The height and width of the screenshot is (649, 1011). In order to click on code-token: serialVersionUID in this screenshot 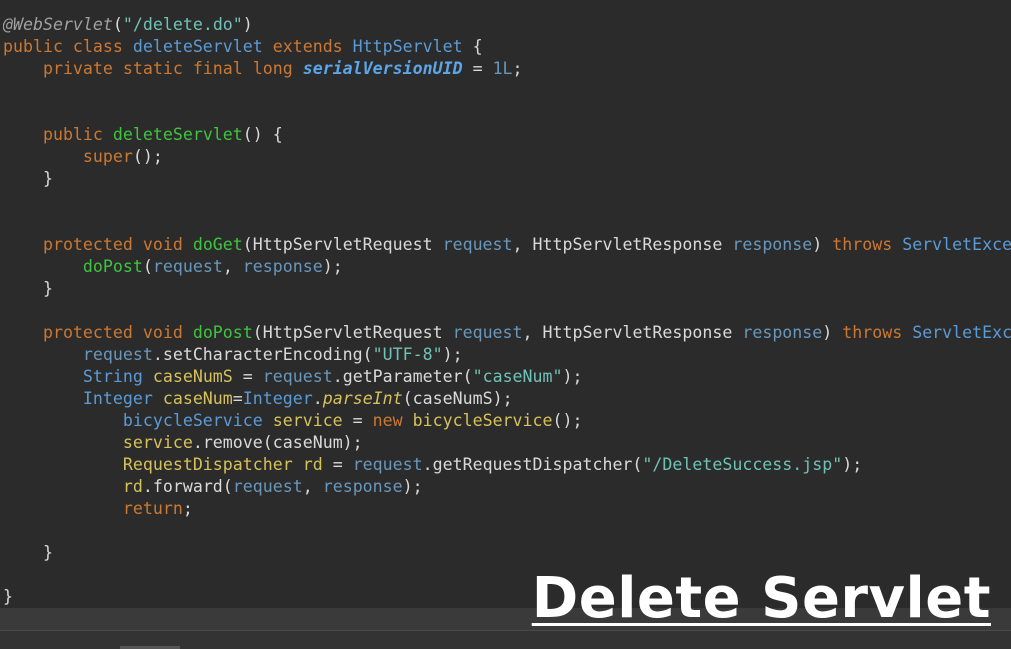, I will do `click(382, 68)`.